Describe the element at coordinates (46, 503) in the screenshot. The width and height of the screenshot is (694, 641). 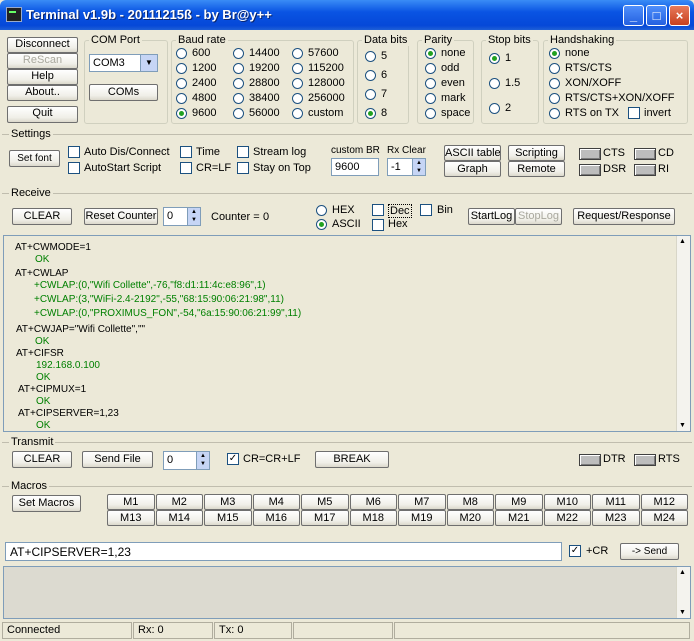
I see `set-macros-button: Set Macros` at that location.